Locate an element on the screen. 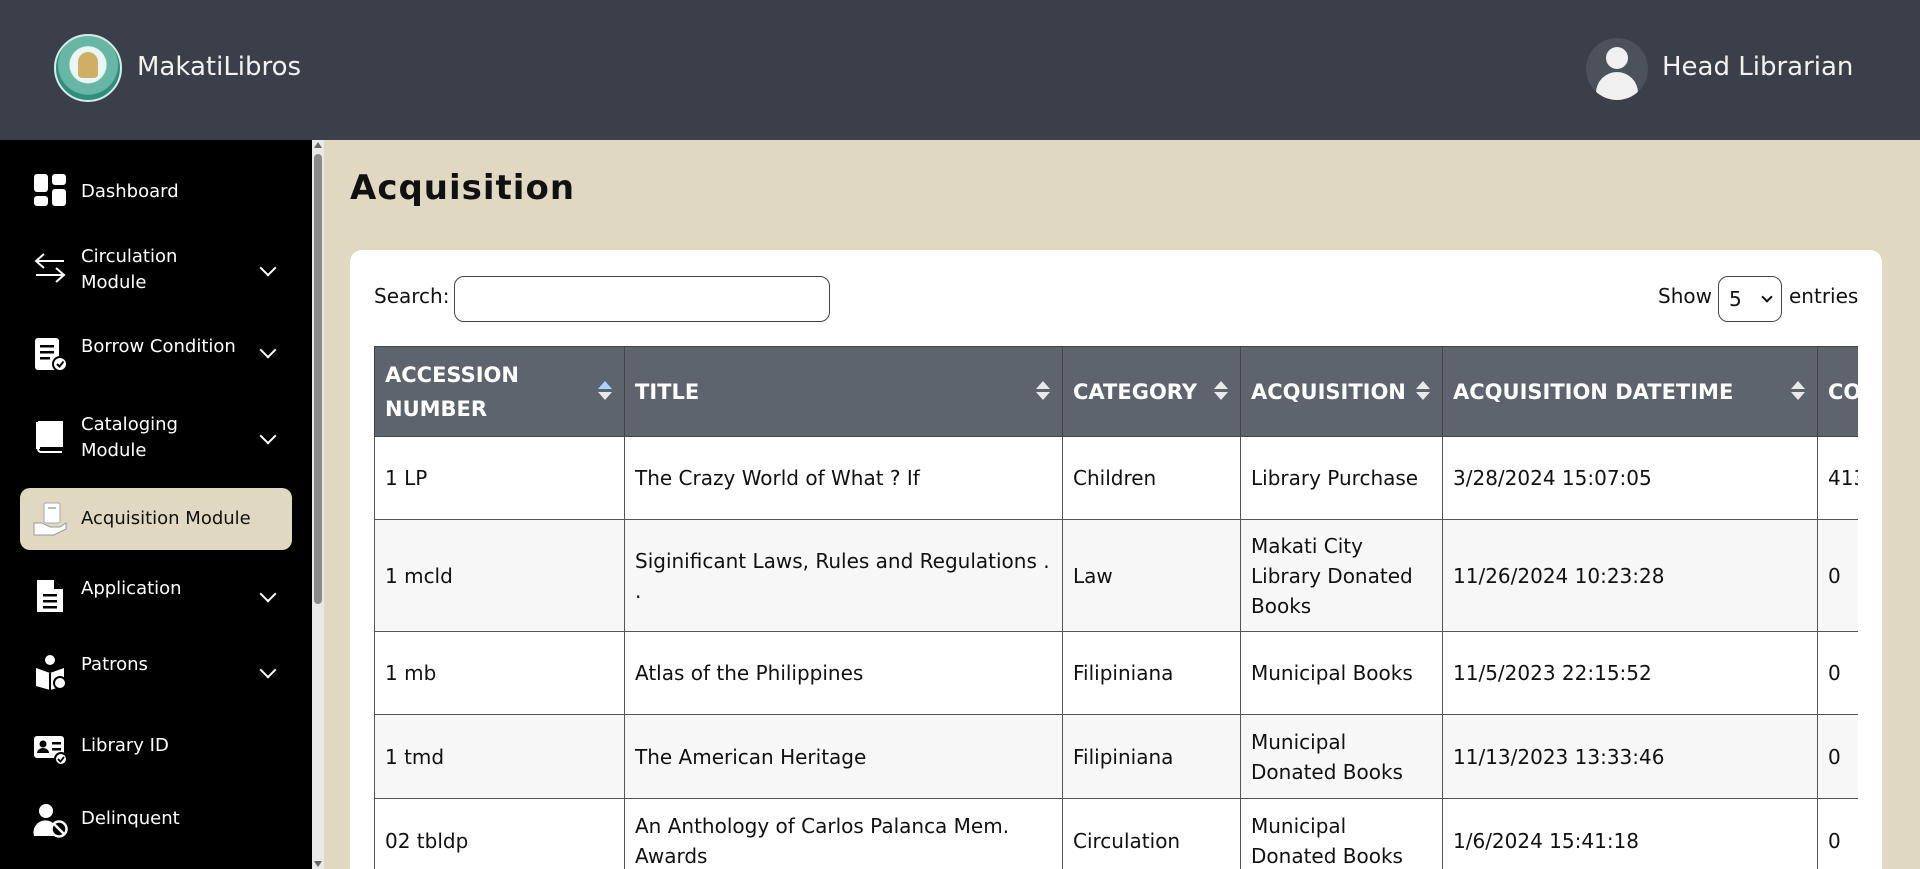 Image resolution: width=1920 pixels, height=869 pixels. column-header-category: CATEGORY is located at coordinates (1151, 391).